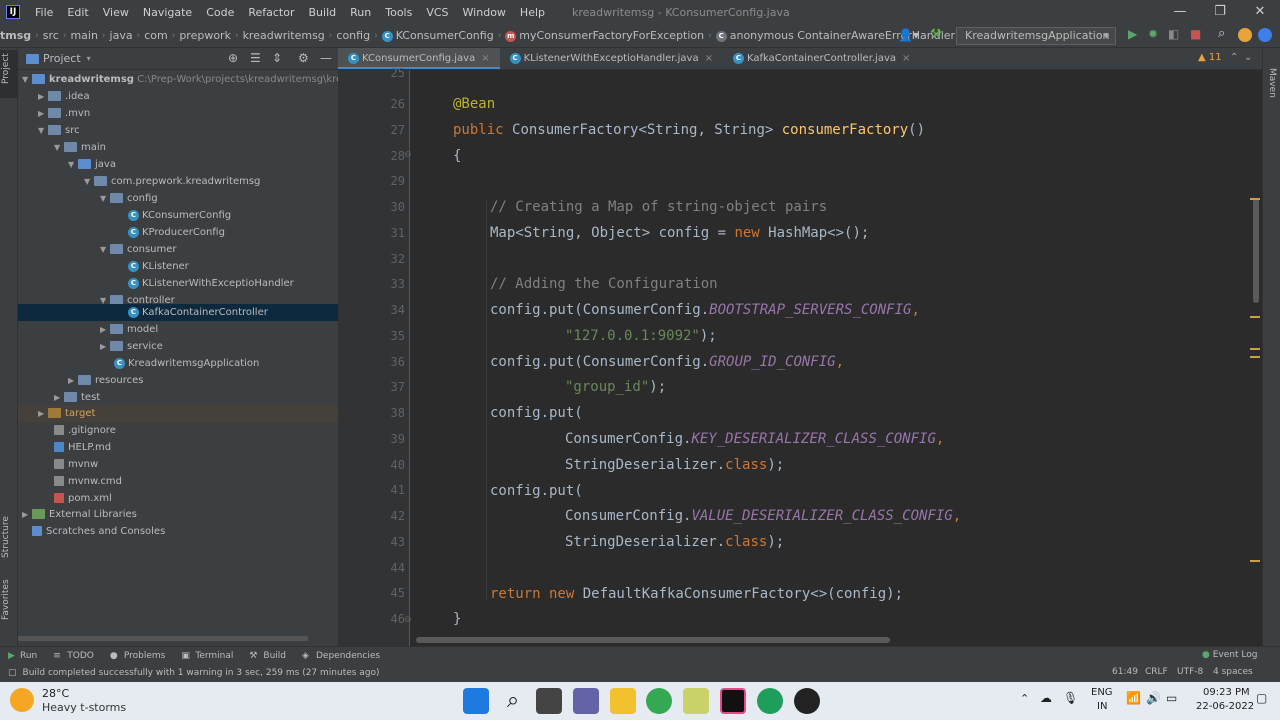 This screenshot has width=1280, height=720. I want to click on menu-help: Help, so click(532, 12).